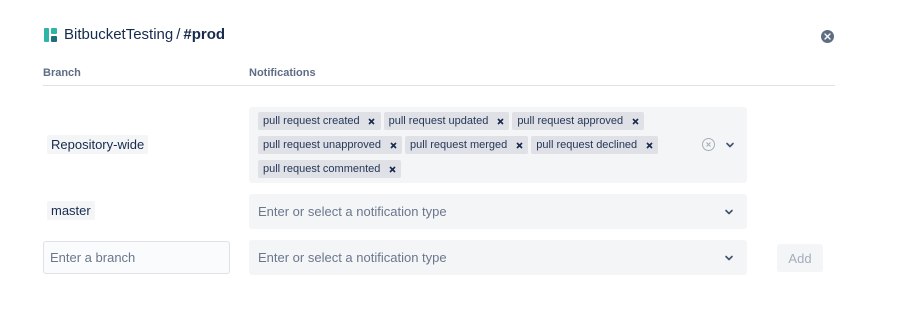 The height and width of the screenshot is (318, 903). Describe the element at coordinates (282, 73) in the screenshot. I see `notifications-column-header: Notifications` at that location.